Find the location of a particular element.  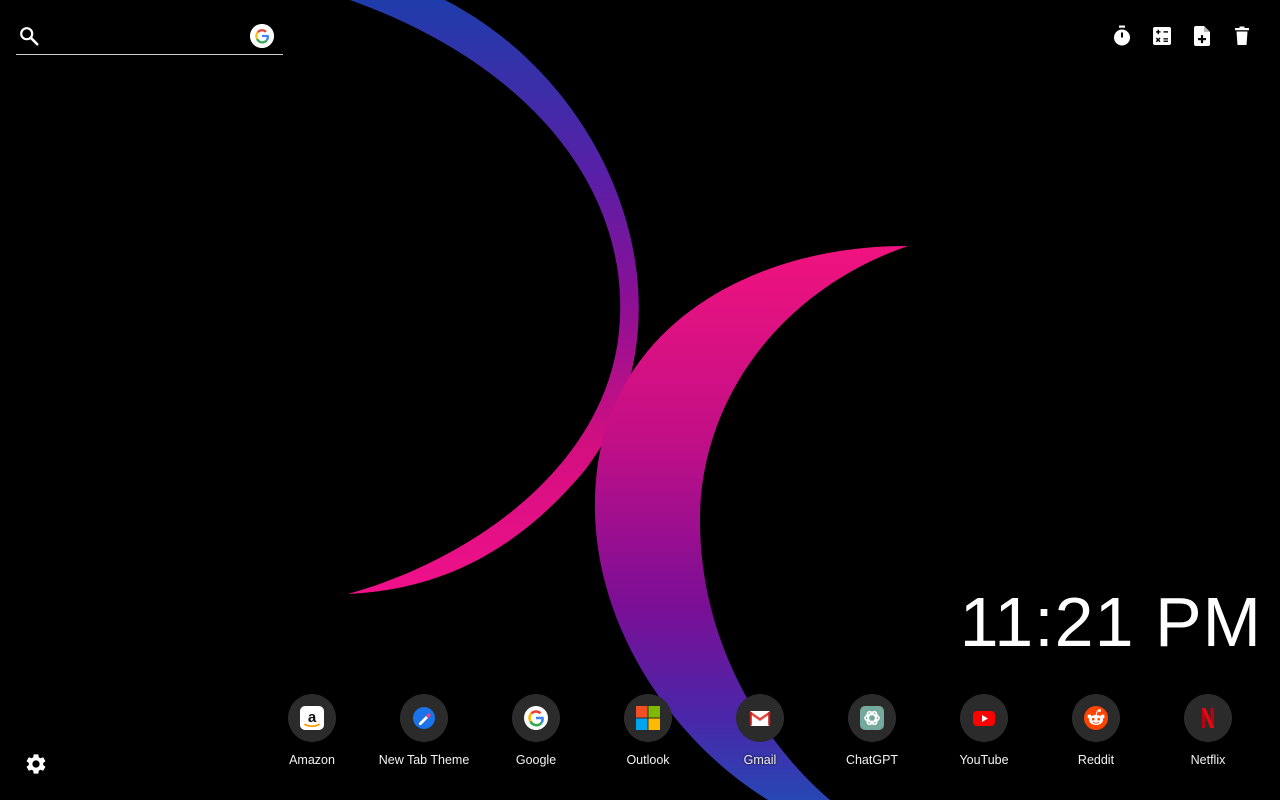

shortcut-gmail: Gmail is located at coordinates (760, 734).